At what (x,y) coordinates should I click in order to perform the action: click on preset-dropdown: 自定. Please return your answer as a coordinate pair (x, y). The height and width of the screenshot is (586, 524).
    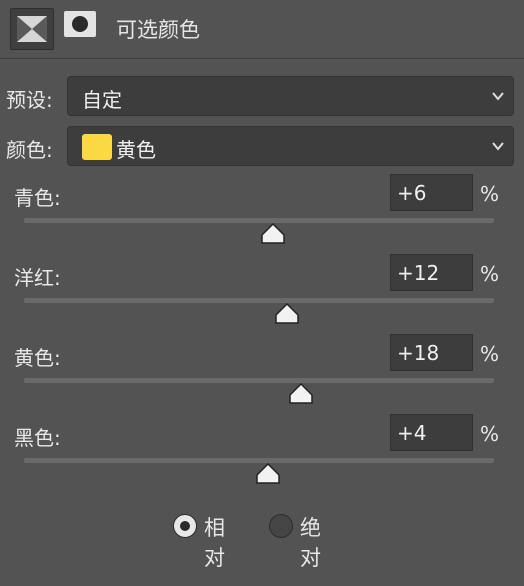
    Looking at the image, I should click on (290, 96).